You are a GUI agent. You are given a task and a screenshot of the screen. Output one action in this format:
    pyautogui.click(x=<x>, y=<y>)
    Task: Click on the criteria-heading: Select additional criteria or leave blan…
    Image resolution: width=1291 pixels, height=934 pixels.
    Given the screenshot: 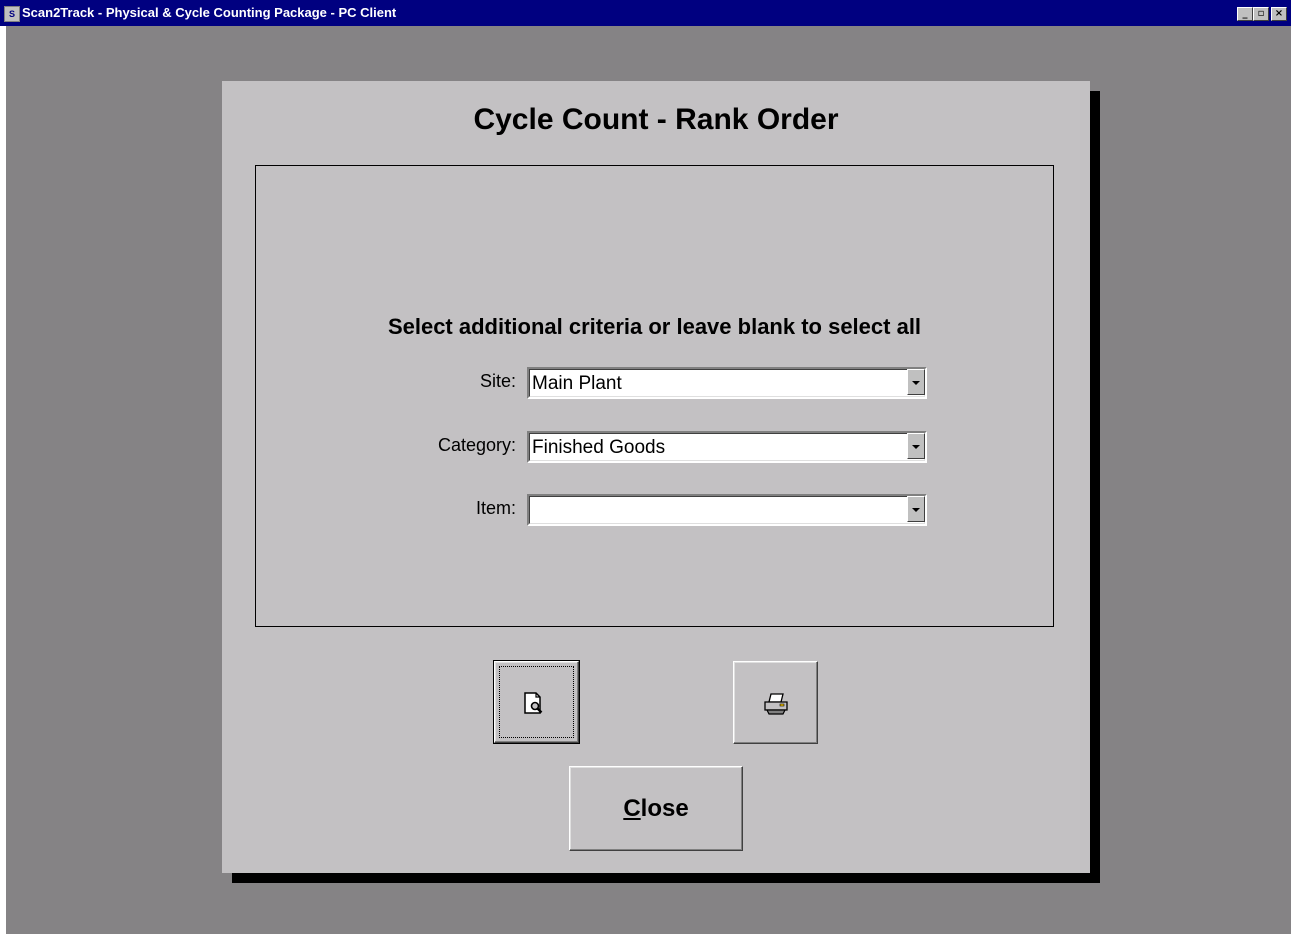 What is the action you would take?
    pyautogui.click(x=654, y=326)
    